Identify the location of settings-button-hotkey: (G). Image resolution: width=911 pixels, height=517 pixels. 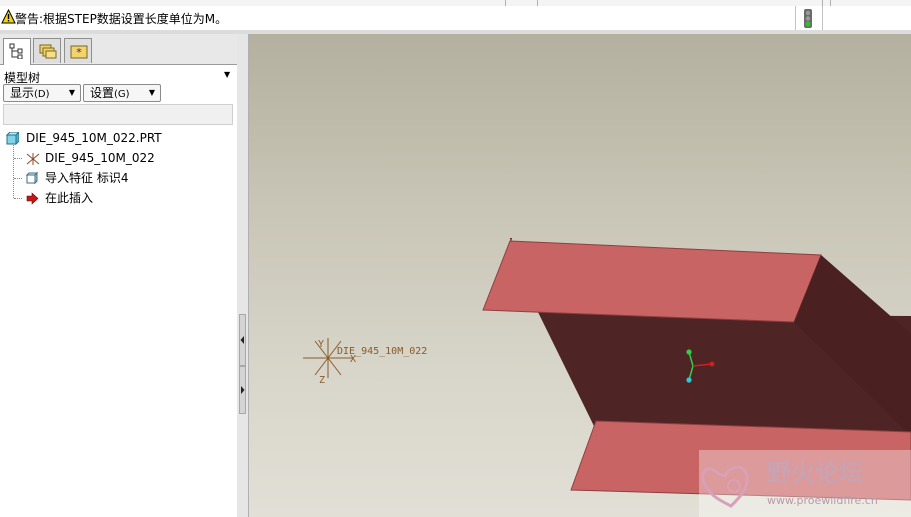
(122, 94).